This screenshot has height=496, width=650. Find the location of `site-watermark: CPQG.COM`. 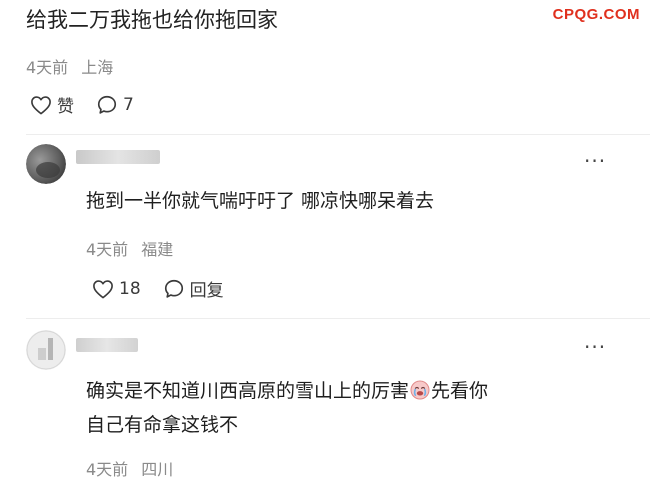

site-watermark: CPQG.COM is located at coordinates (596, 14).